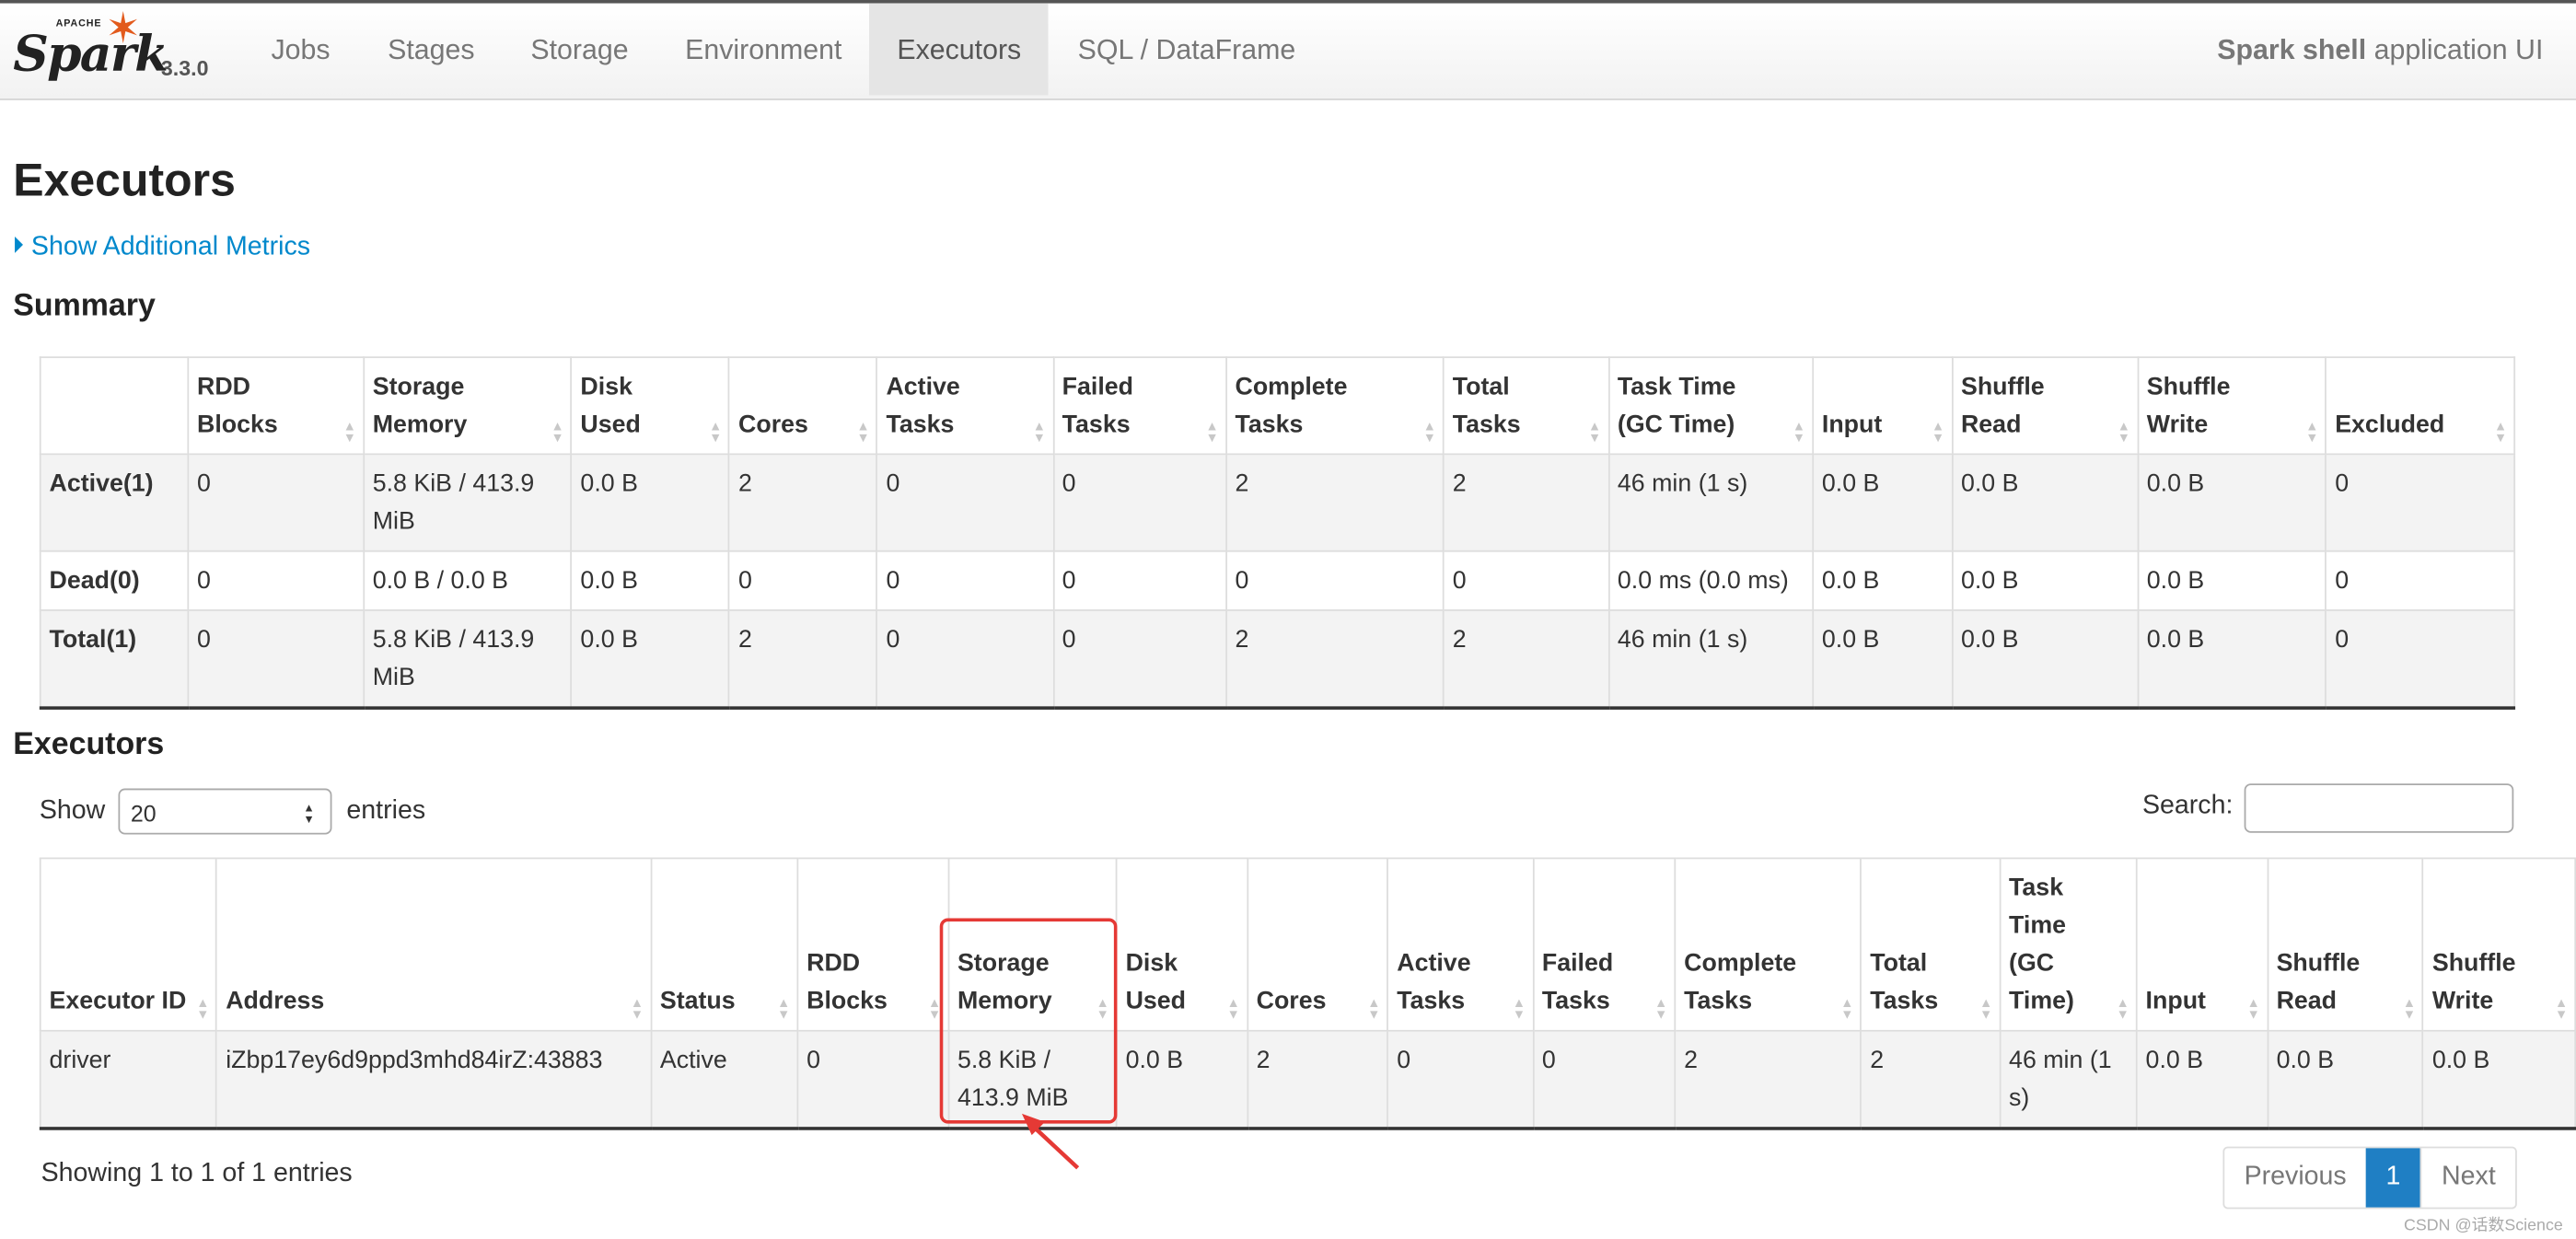  What do you see at coordinates (1334, 580) in the screenshot?
I see `summary-cell-complete-tasks: 0` at bounding box center [1334, 580].